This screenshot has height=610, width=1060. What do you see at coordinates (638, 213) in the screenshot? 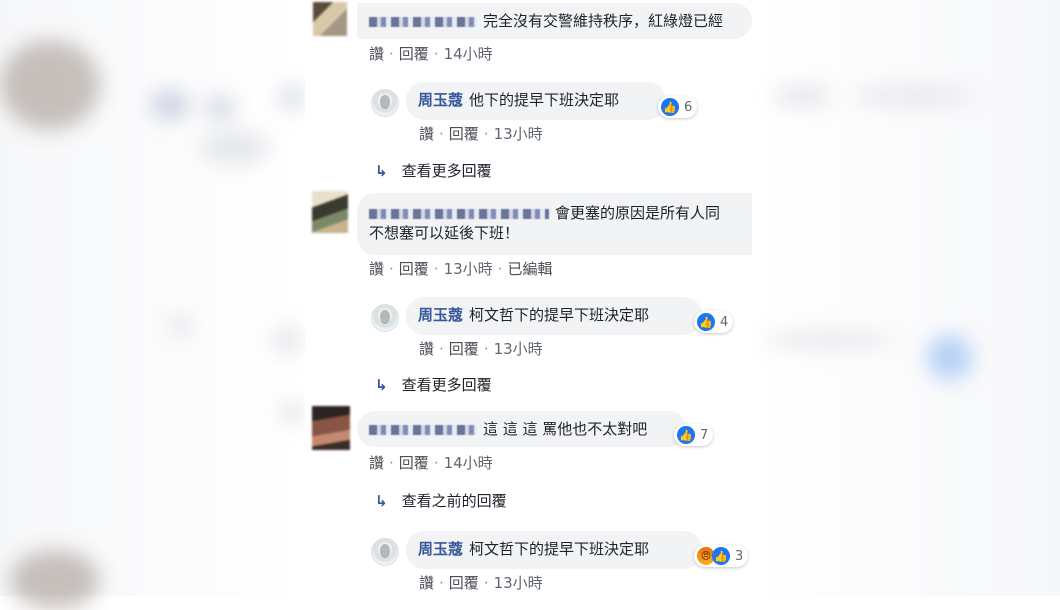
I see `comment-text-line1: 會更塞的原因是所有人同` at bounding box center [638, 213].